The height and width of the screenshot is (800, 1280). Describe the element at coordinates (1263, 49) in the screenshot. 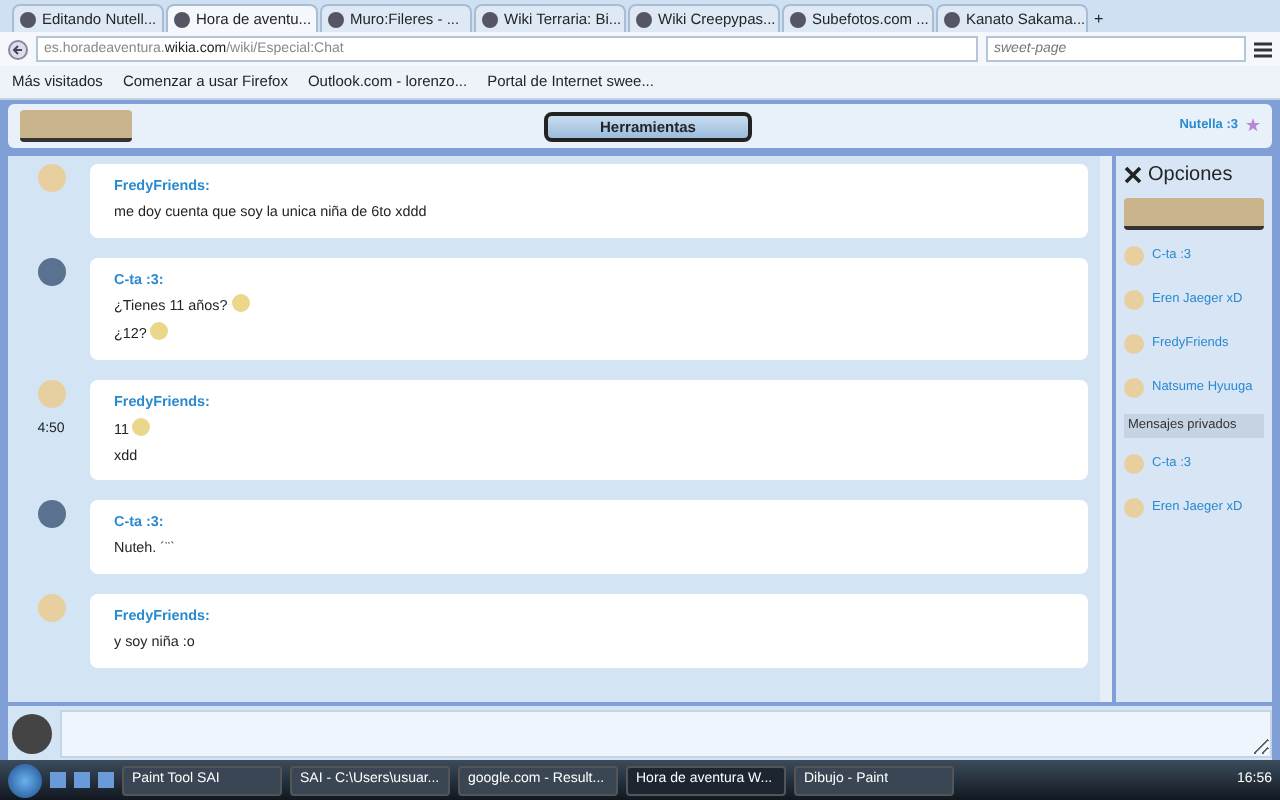

I see `menu-icon` at that location.